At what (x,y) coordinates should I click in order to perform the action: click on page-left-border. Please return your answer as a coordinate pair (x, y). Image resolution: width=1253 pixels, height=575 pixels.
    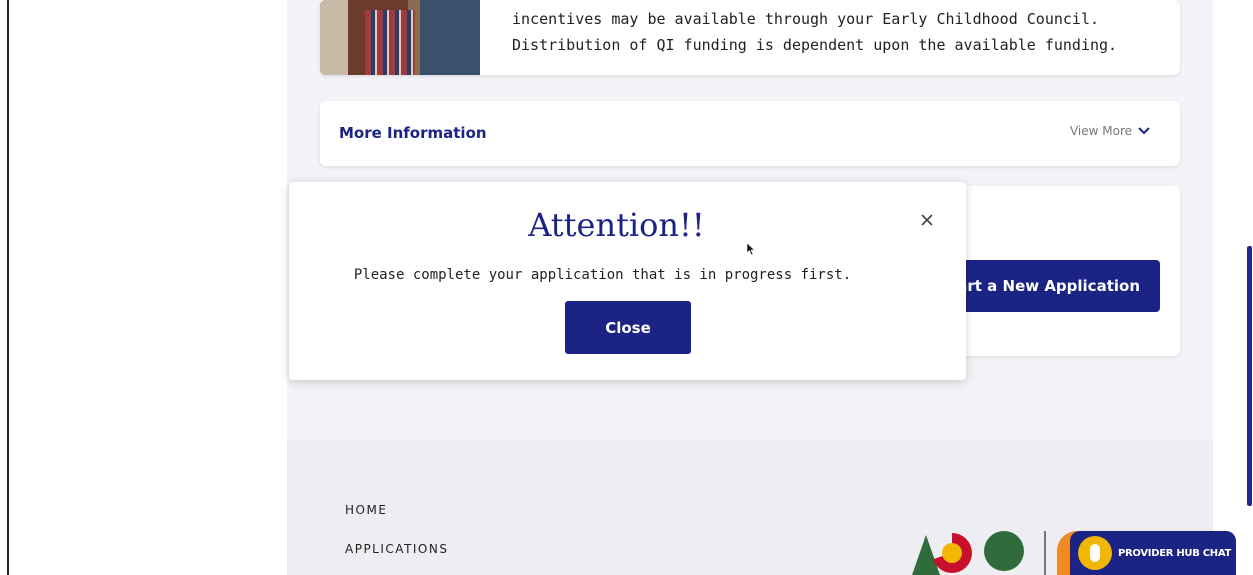
    Looking at the image, I should click on (8, 287).